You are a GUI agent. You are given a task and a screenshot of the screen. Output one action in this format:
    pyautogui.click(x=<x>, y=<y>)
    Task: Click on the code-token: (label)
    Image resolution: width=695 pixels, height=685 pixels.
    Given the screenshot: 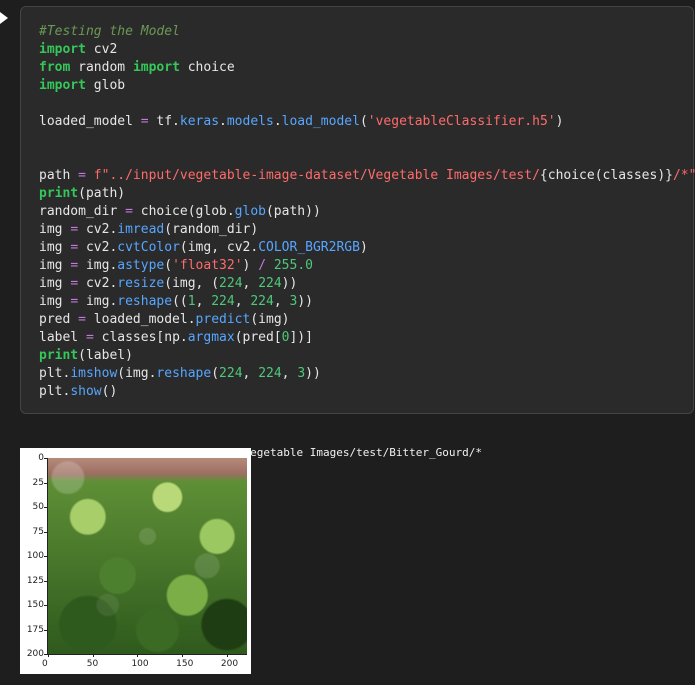 What is the action you would take?
    pyautogui.click(x=105, y=355)
    